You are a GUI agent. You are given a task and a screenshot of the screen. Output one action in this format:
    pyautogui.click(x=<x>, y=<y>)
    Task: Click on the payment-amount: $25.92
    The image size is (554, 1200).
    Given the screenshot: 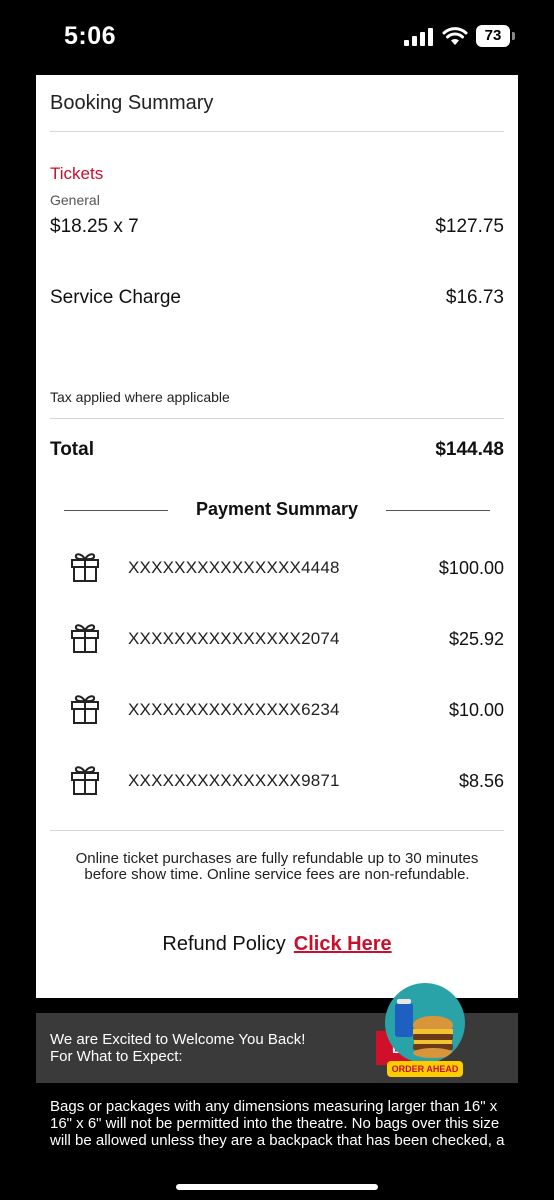 What is the action you would take?
    pyautogui.click(x=476, y=639)
    